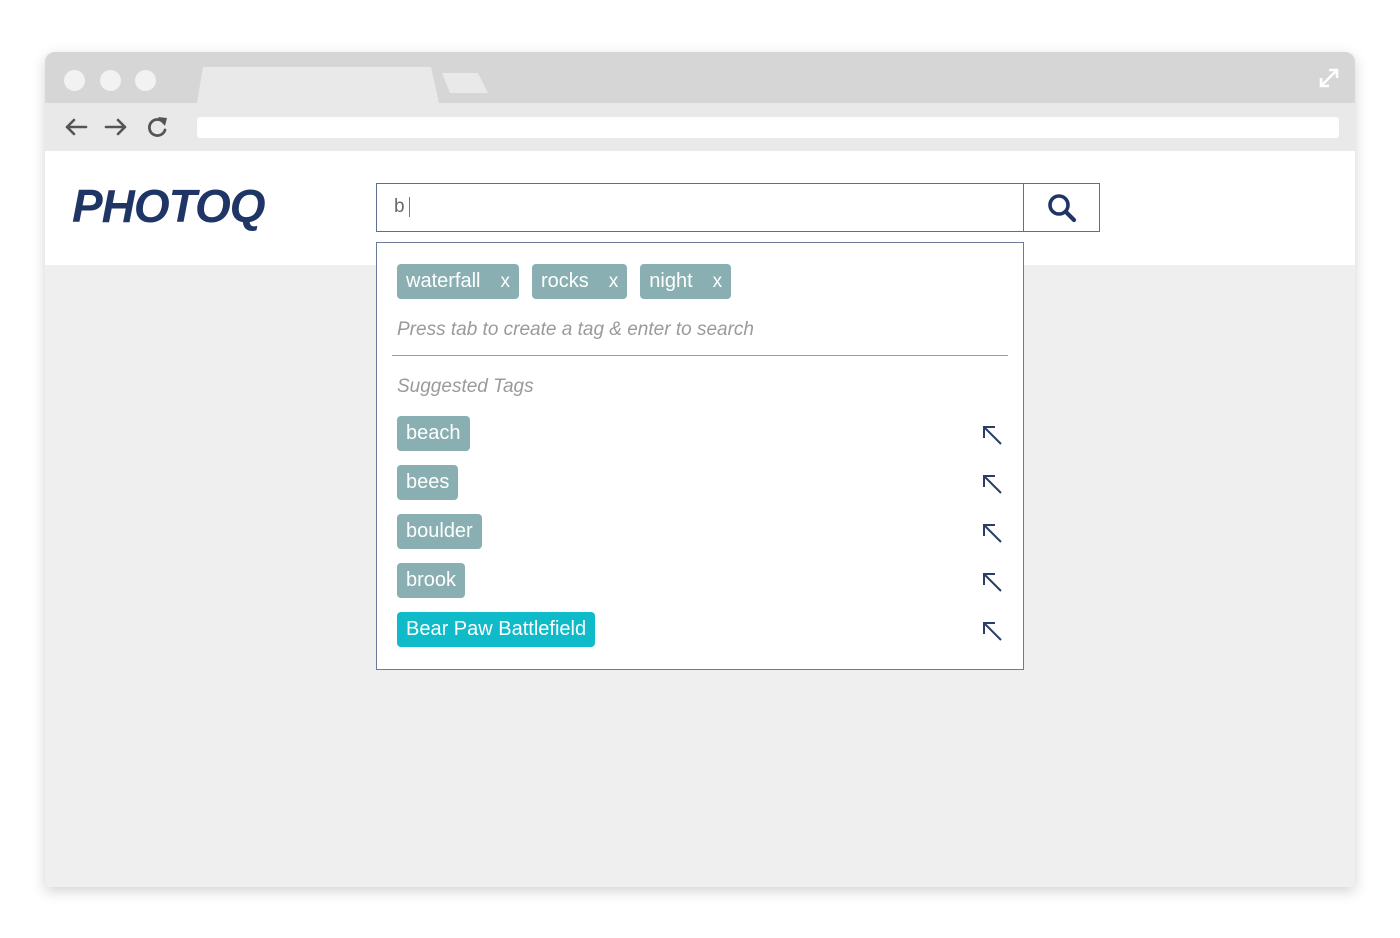  I want to click on selected-tag-label: rocks, so click(564, 281).